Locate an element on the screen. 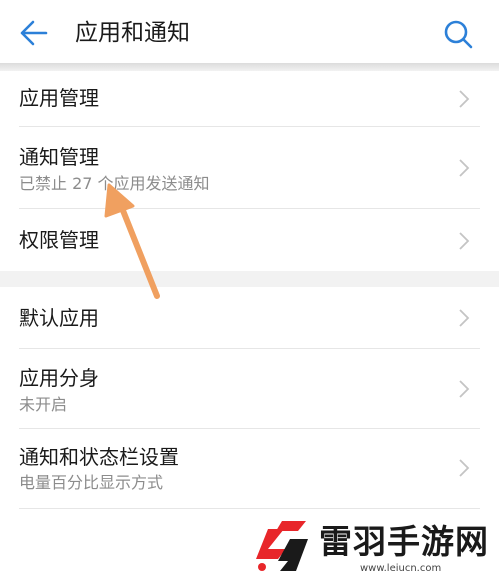 The height and width of the screenshot is (581, 499). item-title: 通知管理 is located at coordinates (59, 157).